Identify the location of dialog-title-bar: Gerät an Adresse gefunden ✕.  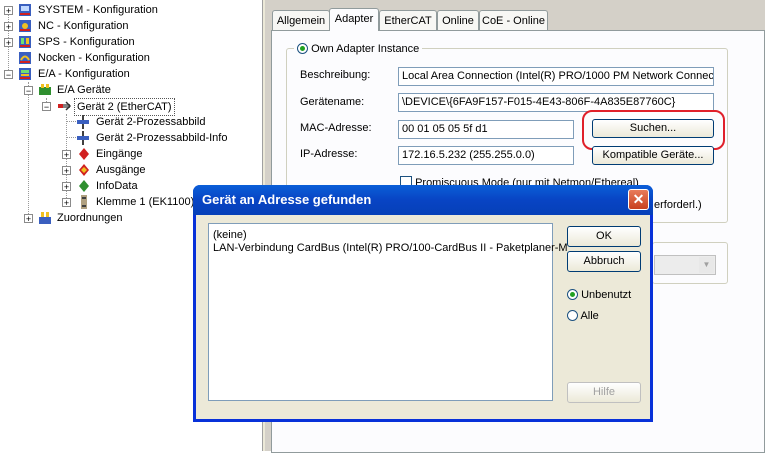
(423, 200).